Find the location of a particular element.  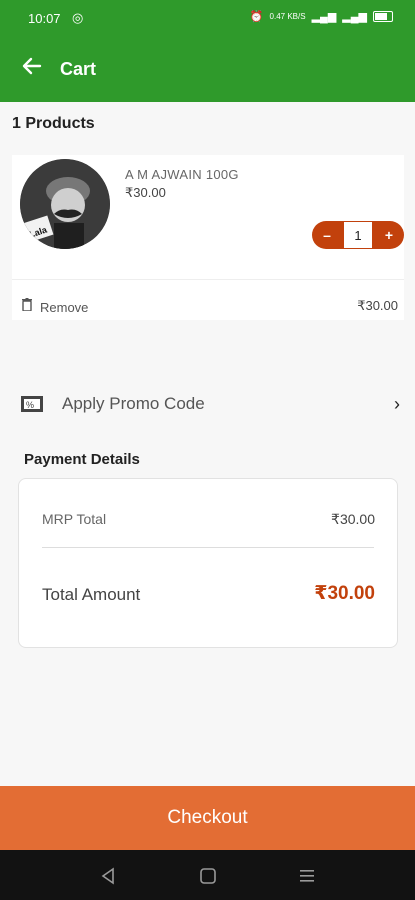

system-nav-bar is located at coordinates (207, 875).